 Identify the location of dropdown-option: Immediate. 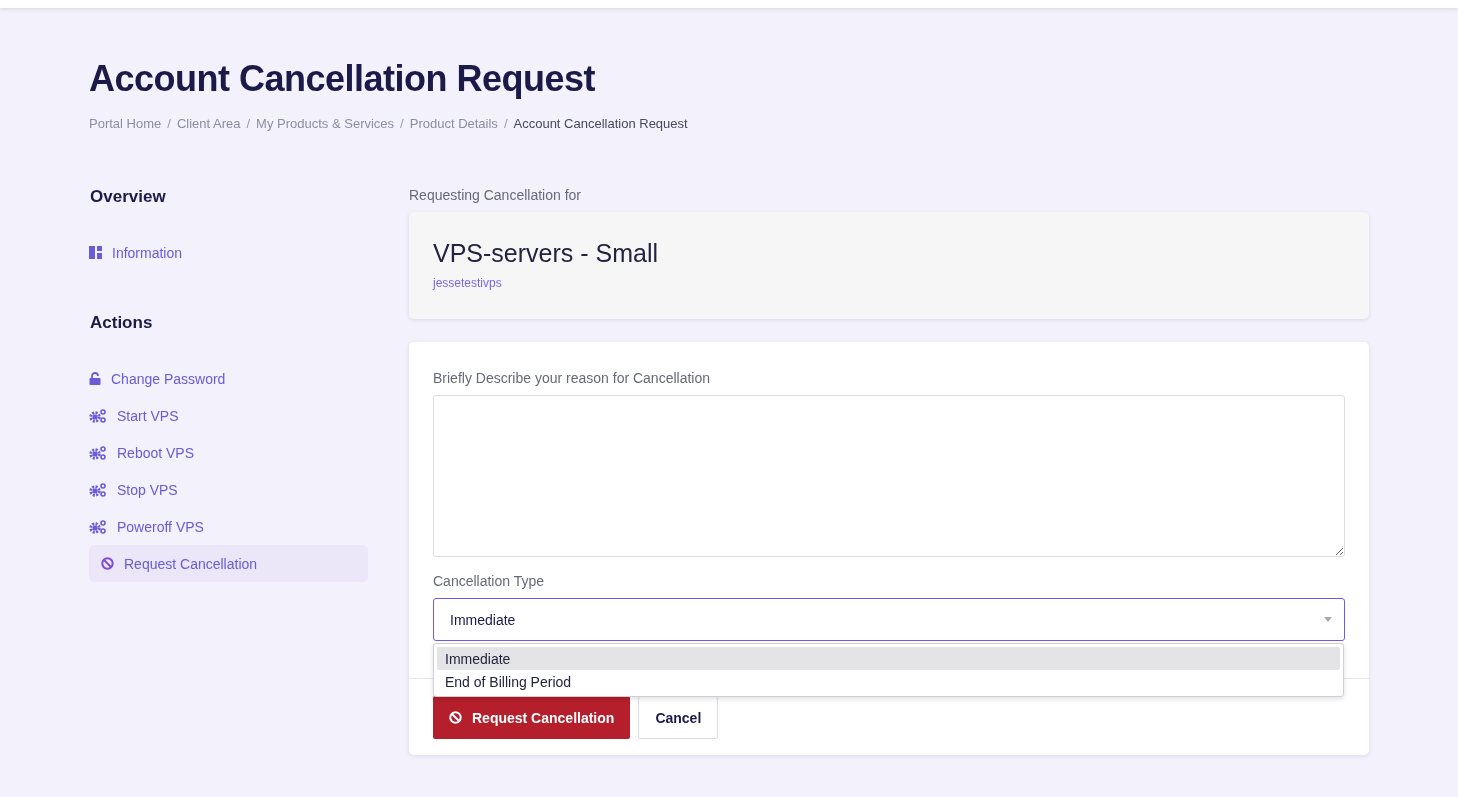
(888, 658).